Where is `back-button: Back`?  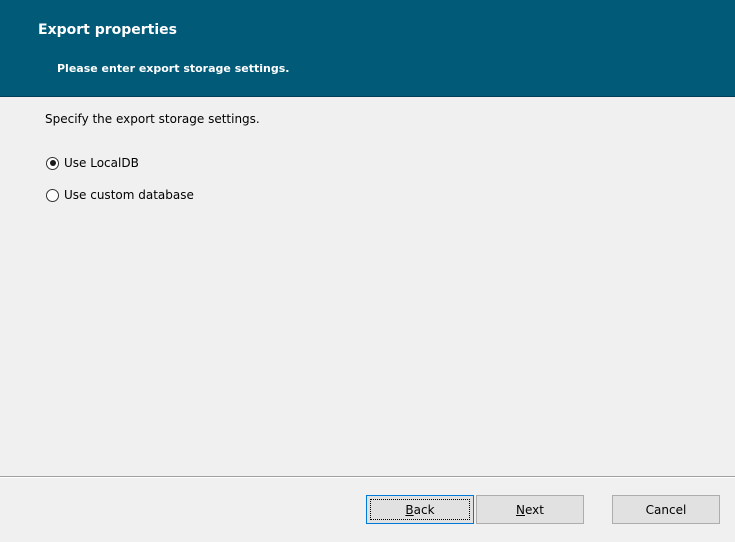 back-button: Back is located at coordinates (420, 509).